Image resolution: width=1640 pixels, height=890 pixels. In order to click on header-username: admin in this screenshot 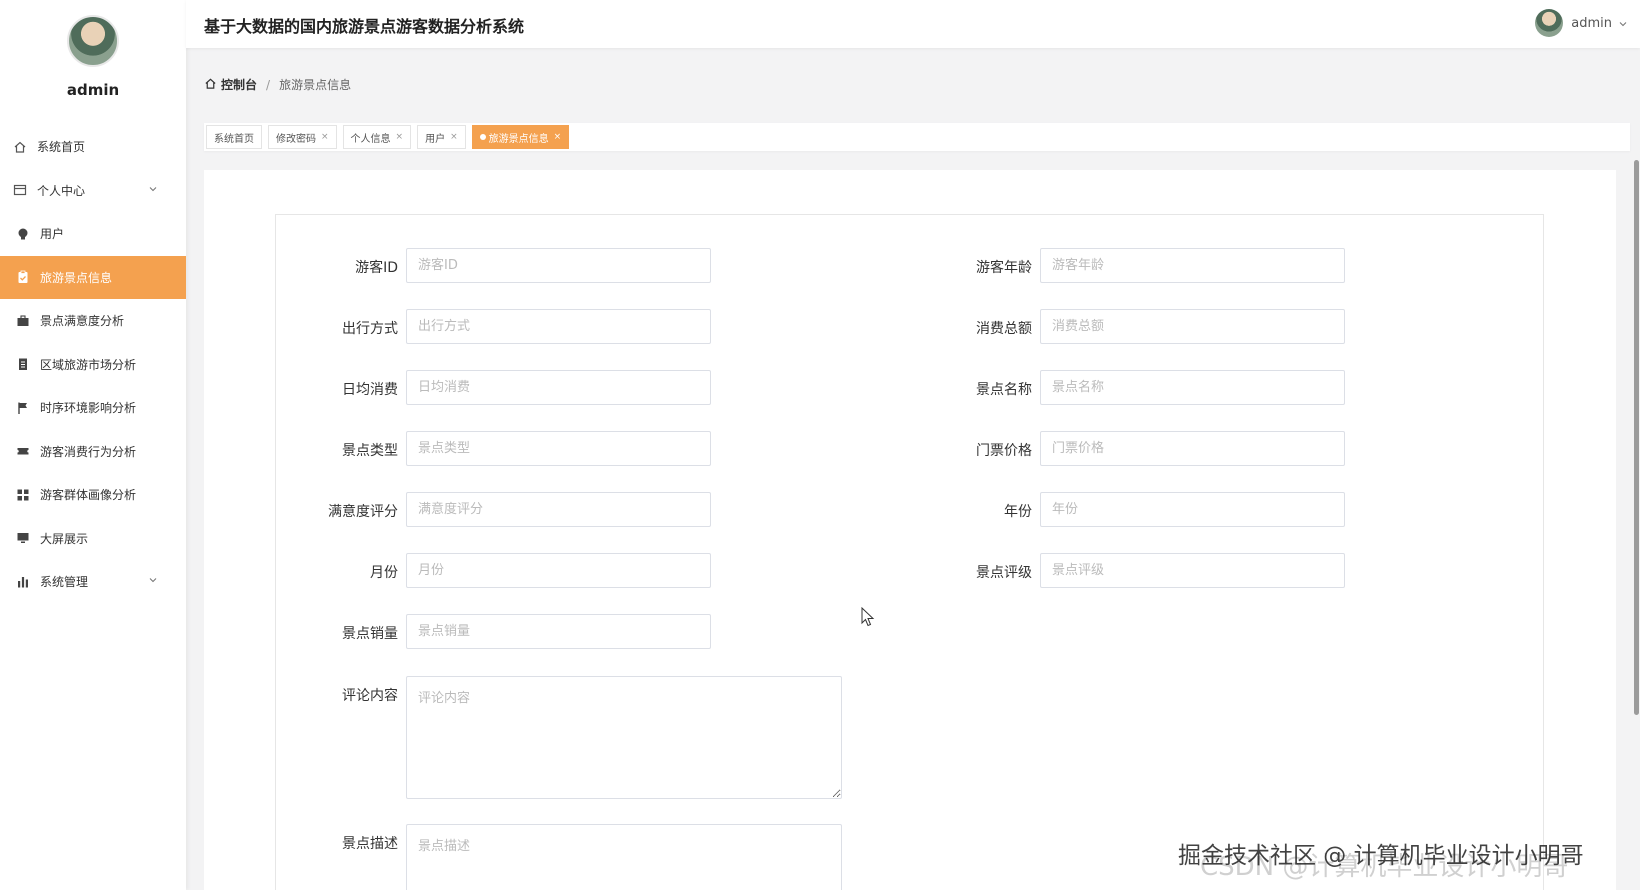, I will do `click(1591, 23)`.